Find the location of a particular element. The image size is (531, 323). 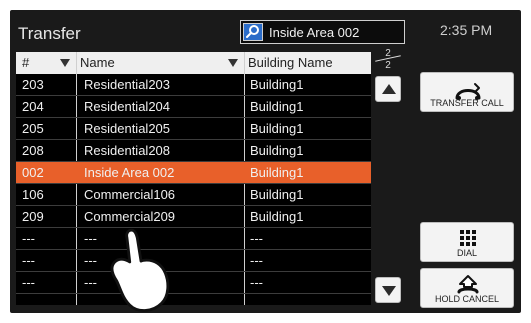

chevron-up-icon is located at coordinates (389, 89).